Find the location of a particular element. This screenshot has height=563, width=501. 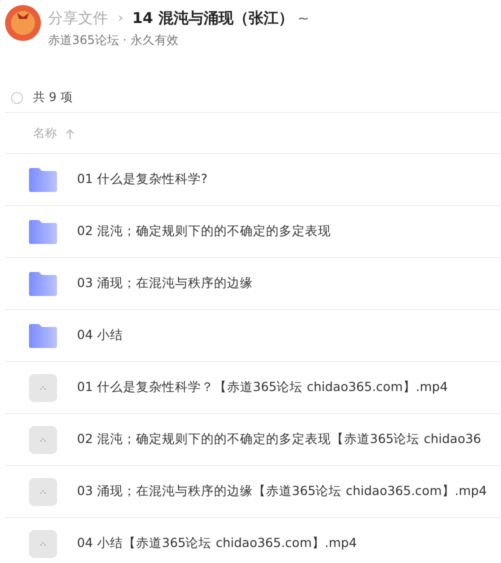

file-name: 02 混沌；确定规则下的的不确定的多定表现【赤道365论坛 chidao36 is located at coordinates (279, 439).